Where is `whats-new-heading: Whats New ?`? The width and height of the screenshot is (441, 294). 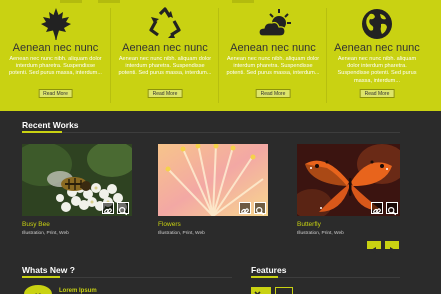
whats-new-heading: Whats New ? is located at coordinates (48, 270).